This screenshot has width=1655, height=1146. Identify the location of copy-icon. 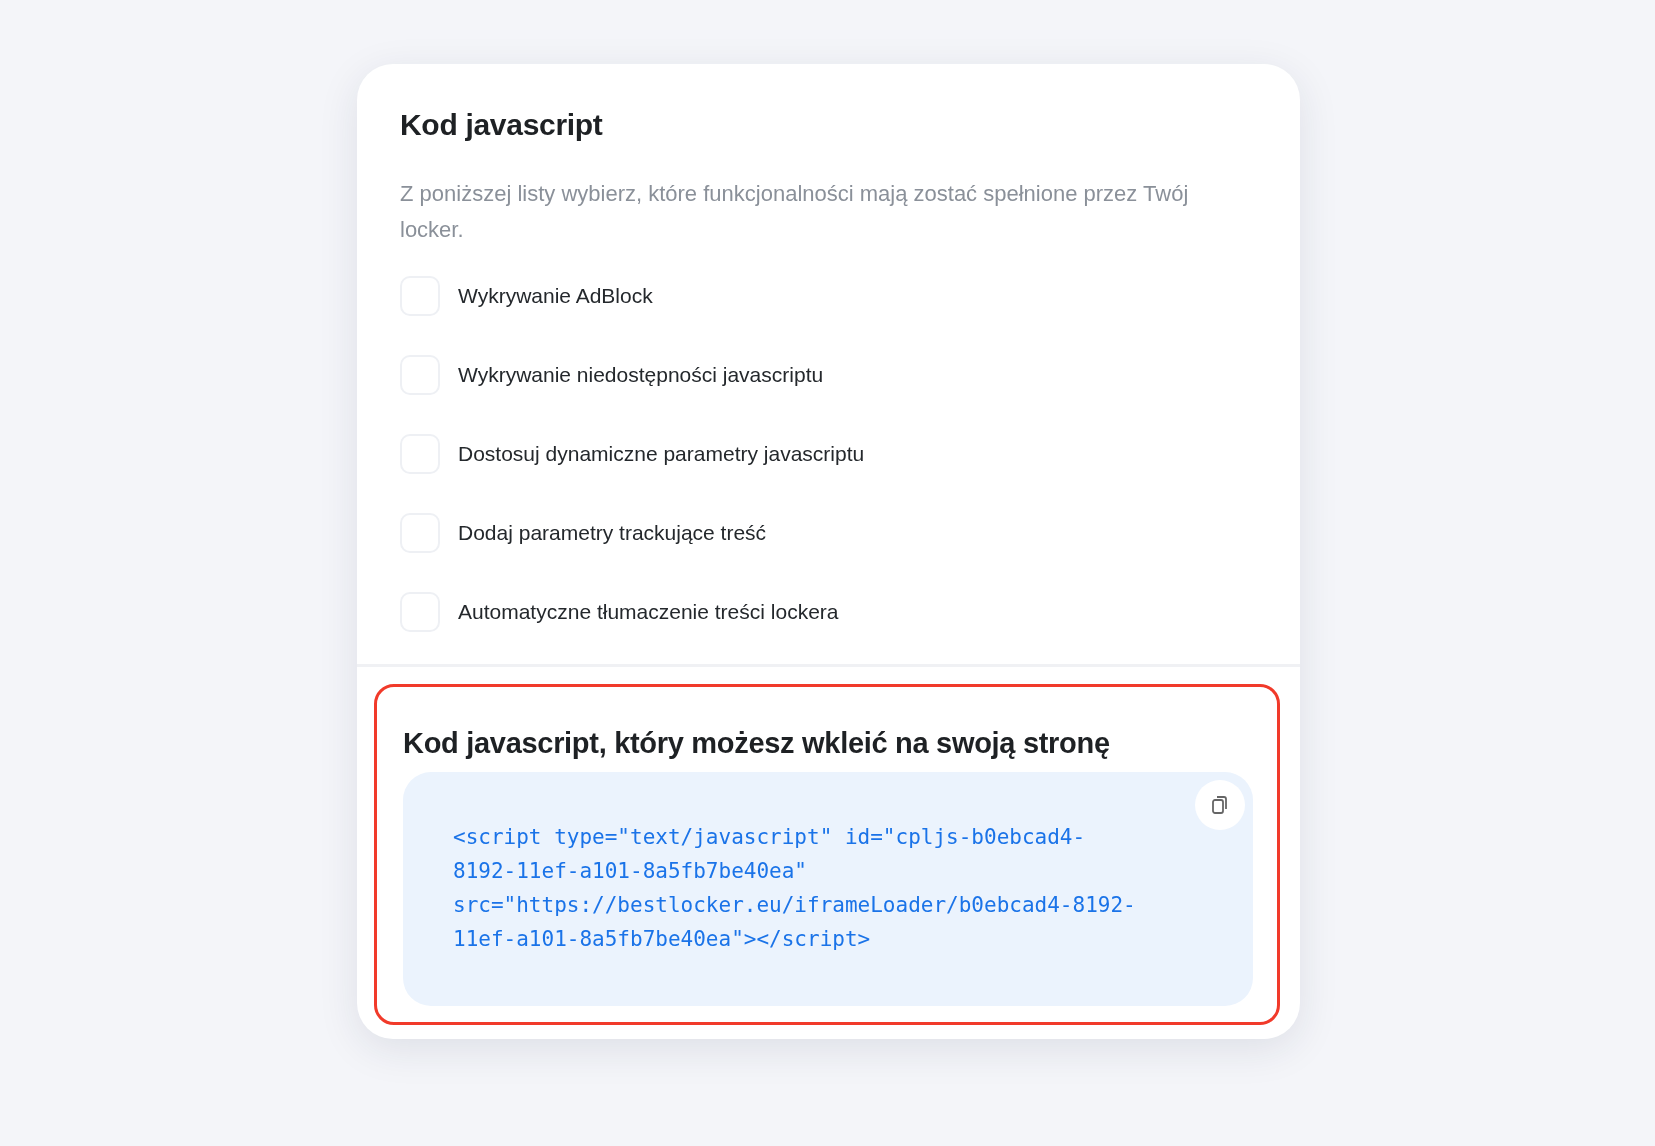
(1220, 805).